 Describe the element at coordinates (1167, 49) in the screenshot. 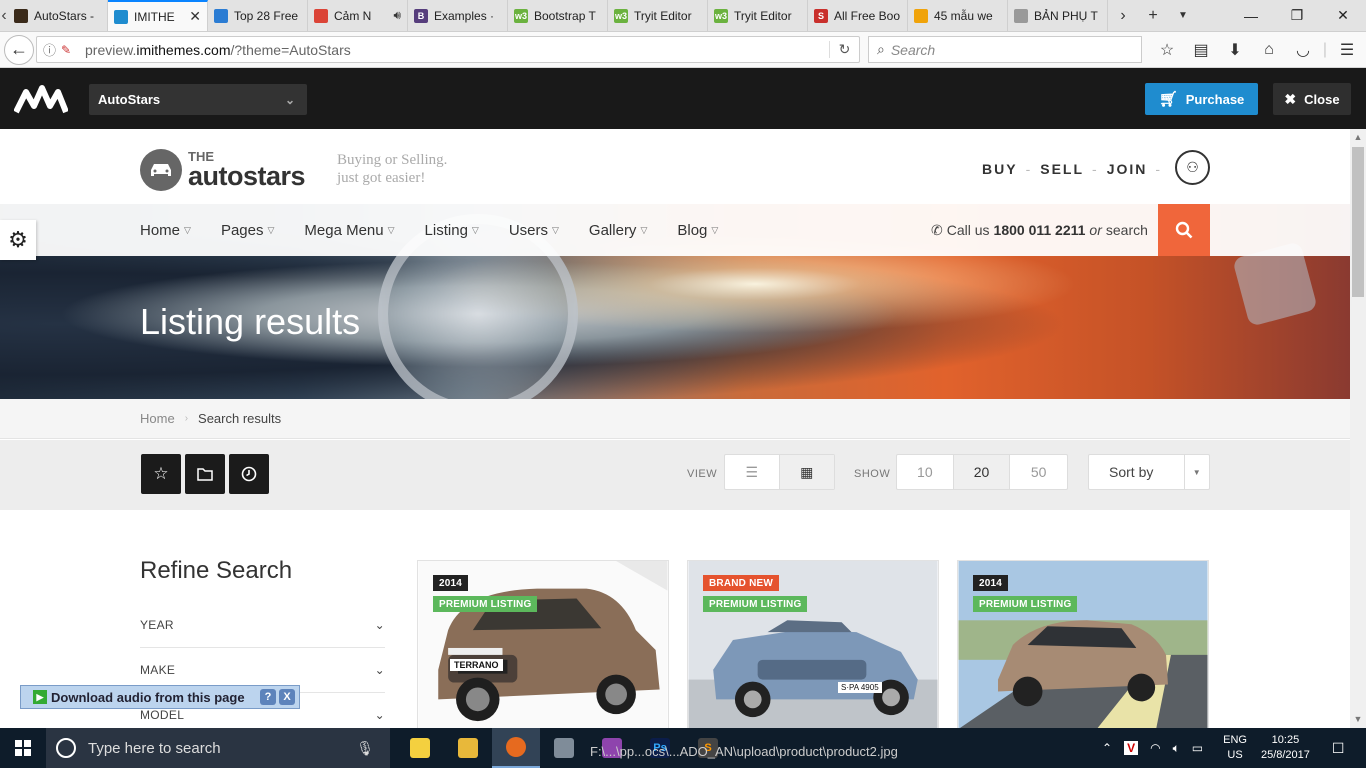

I see `bookmark-star-icon: ☆` at that location.